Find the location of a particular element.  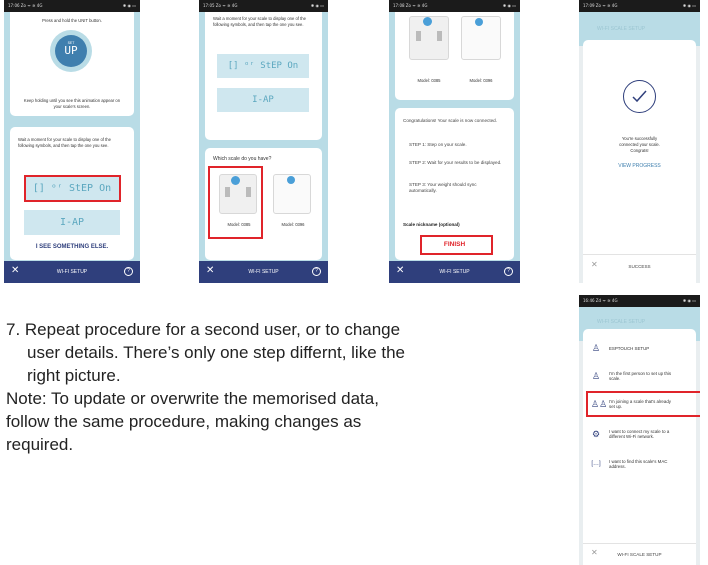

unit-badge-inner: SET UP is located at coordinates (71, 51).